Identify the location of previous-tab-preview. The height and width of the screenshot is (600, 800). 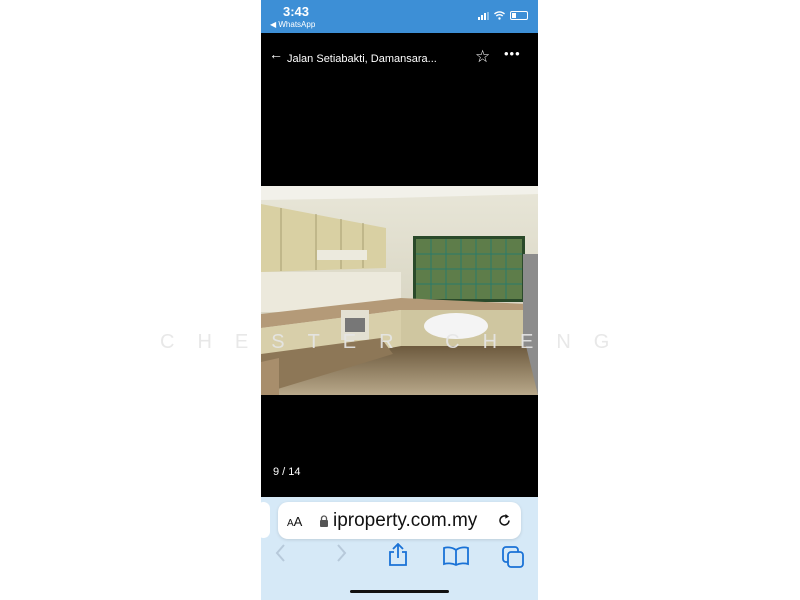
(265, 520).